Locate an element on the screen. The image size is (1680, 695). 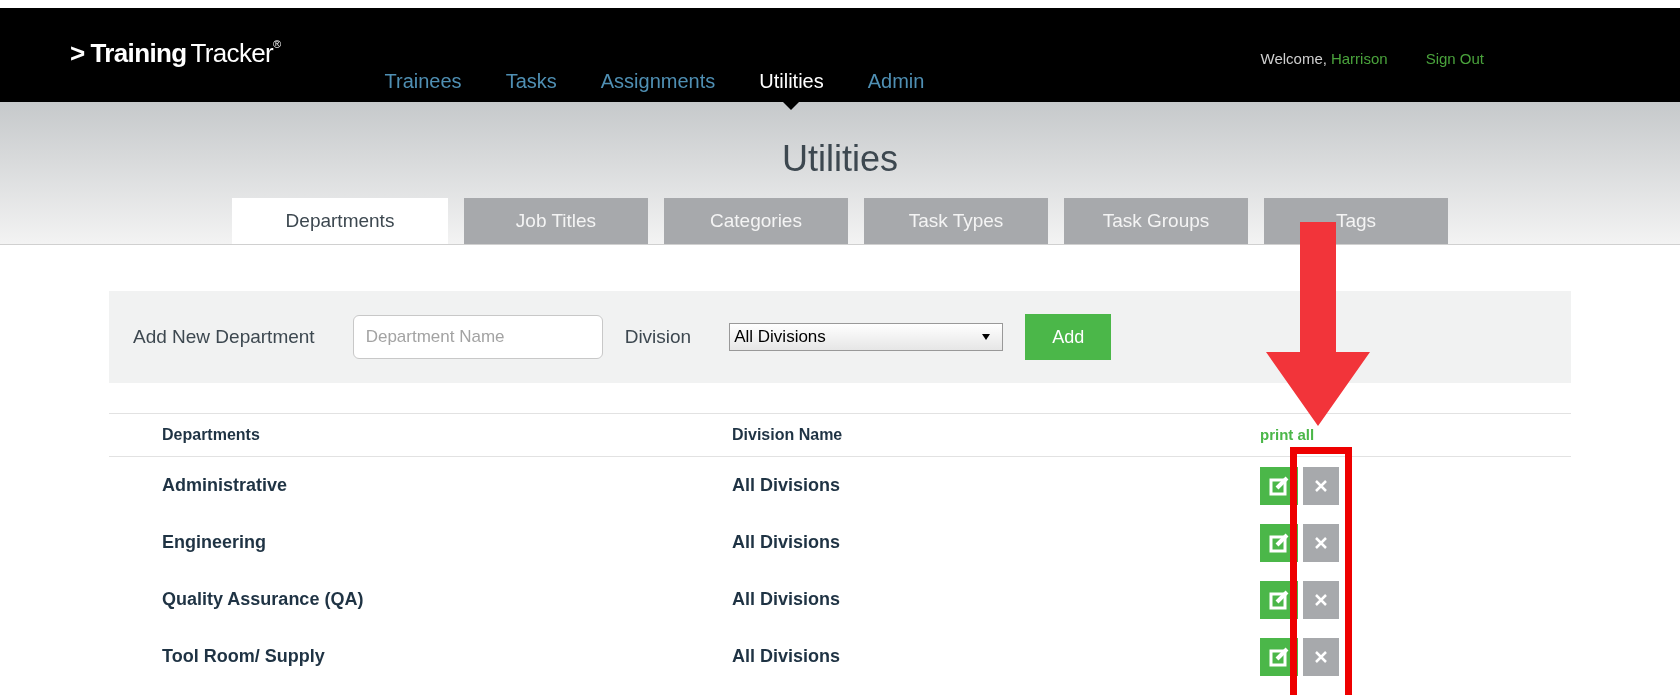
department-cell-text: Engineering is located at coordinates (214, 542).